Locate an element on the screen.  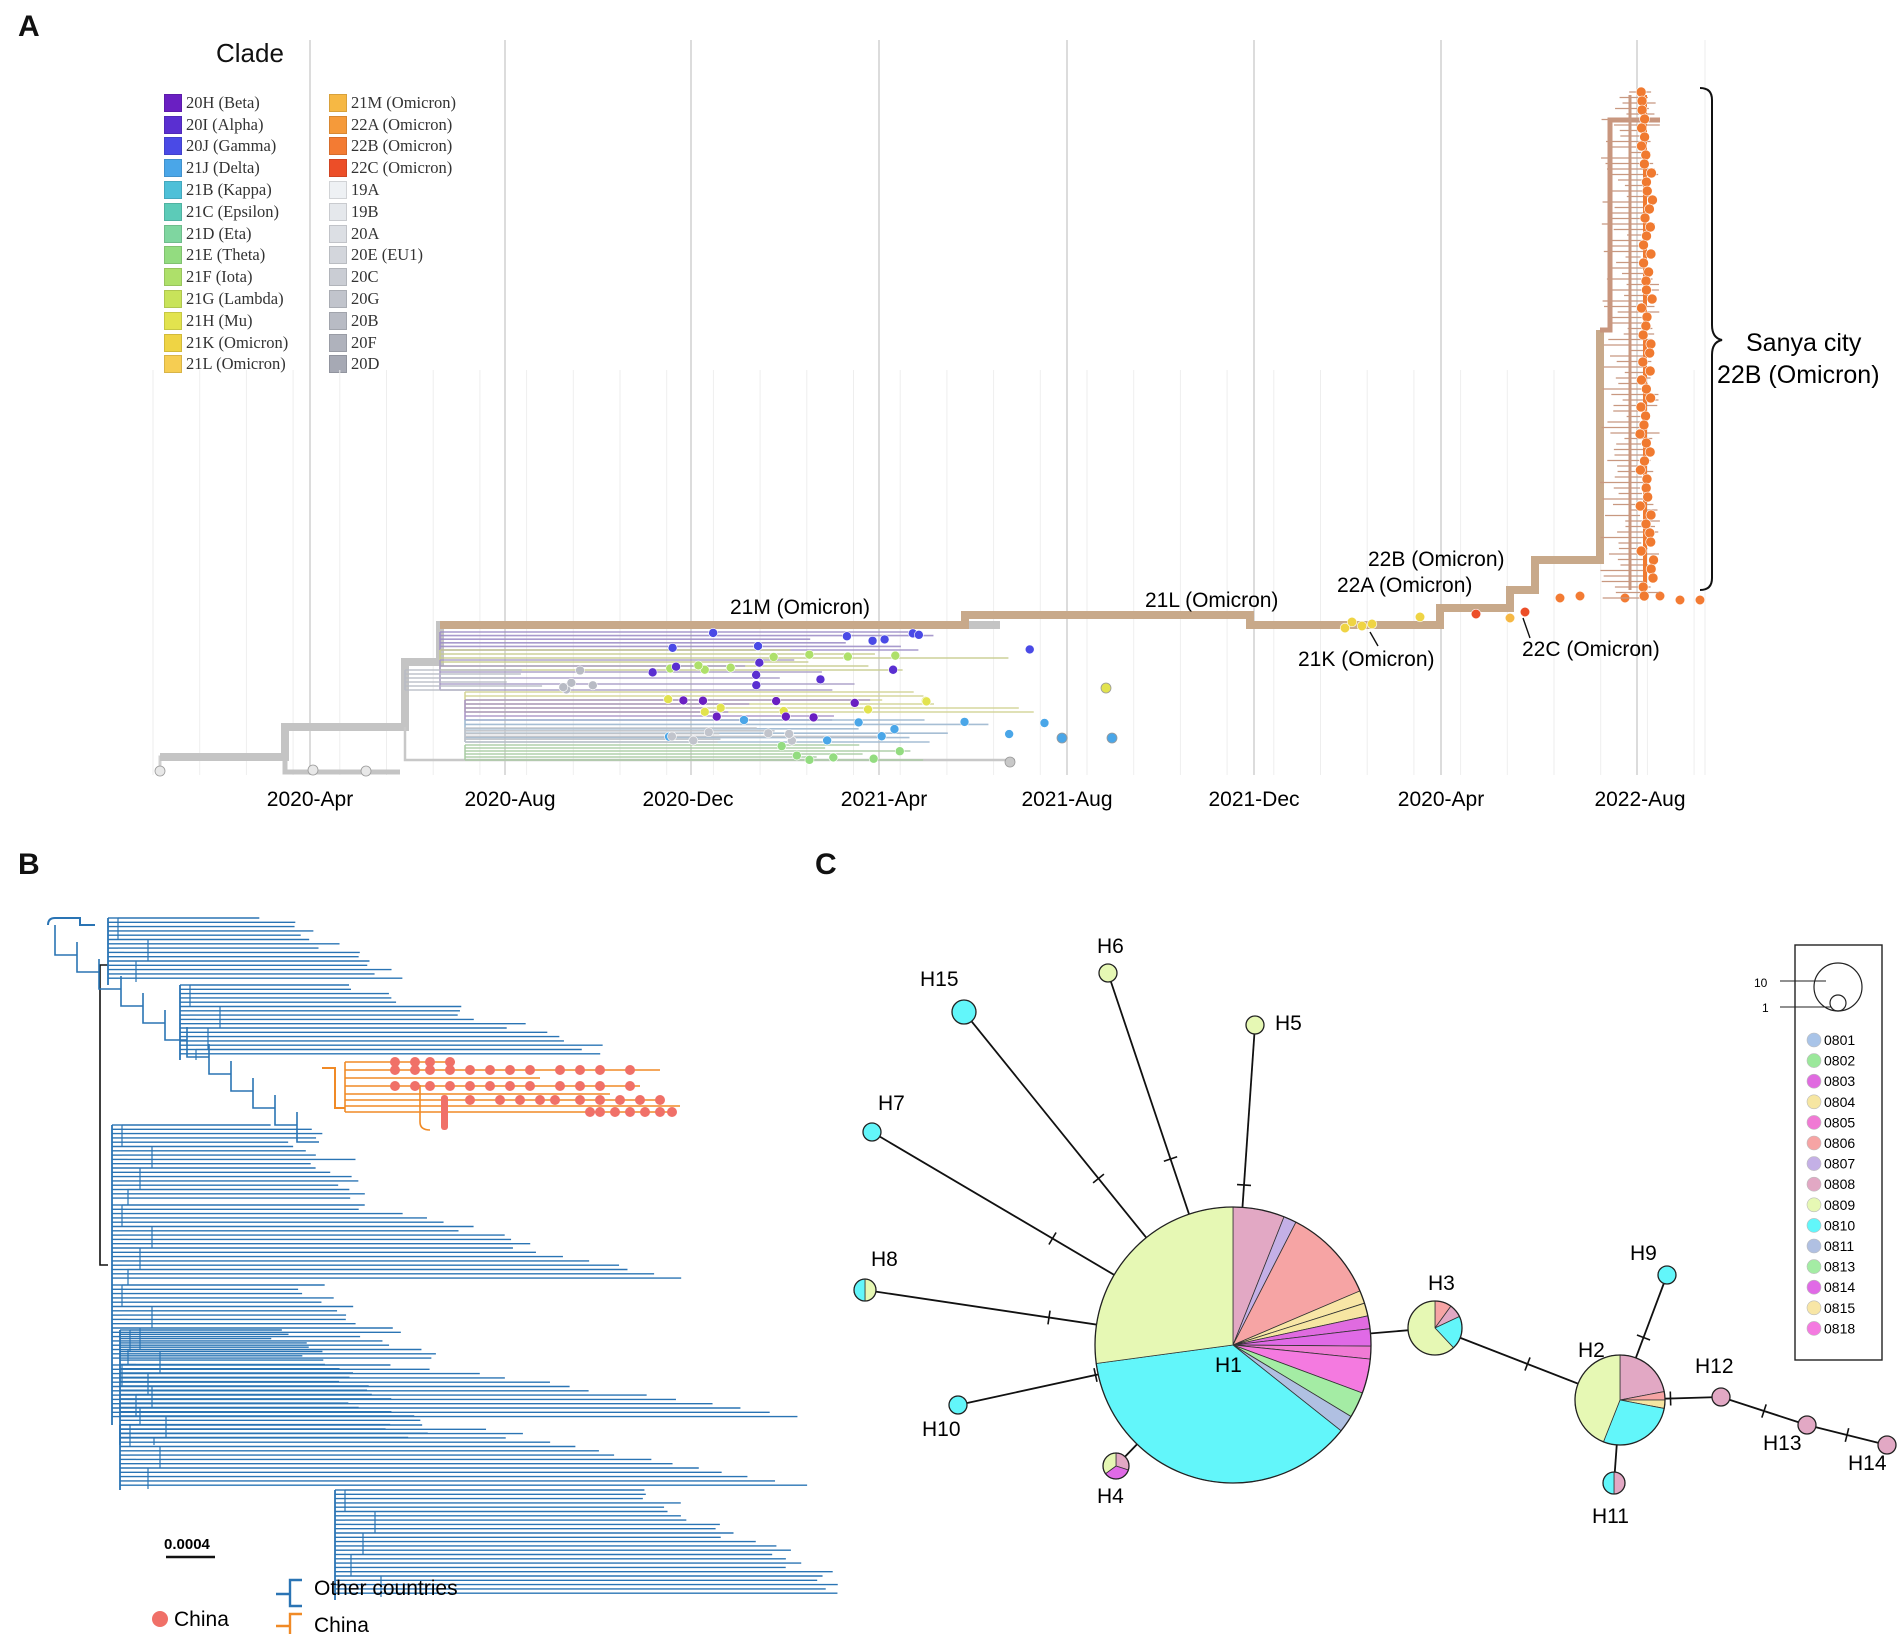
haplotype-node-h4 is located at coordinates (1116, 1466).